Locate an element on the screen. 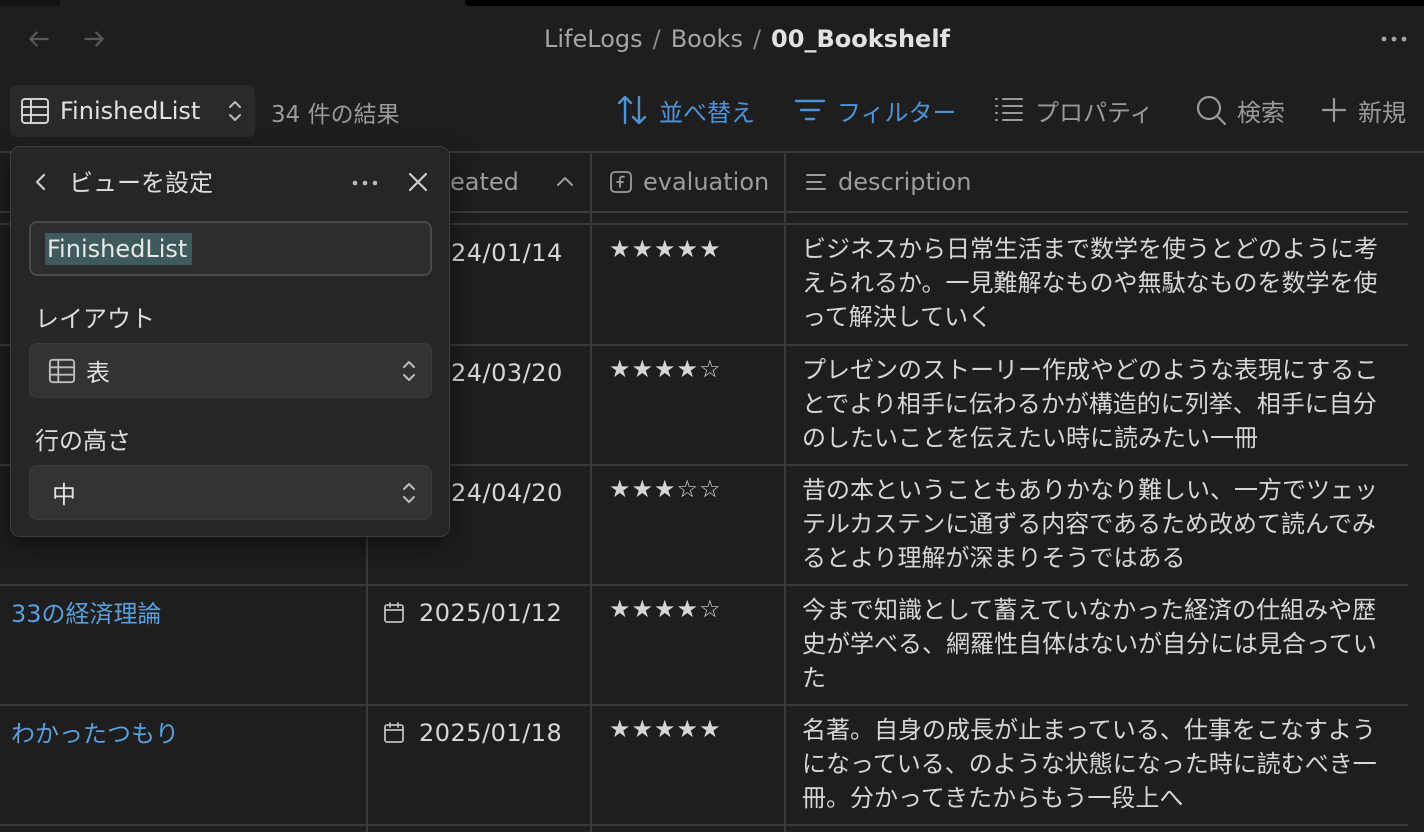 Image resolution: width=1424 pixels, height=832 pixels. chevron-left-icon is located at coordinates (40, 182).